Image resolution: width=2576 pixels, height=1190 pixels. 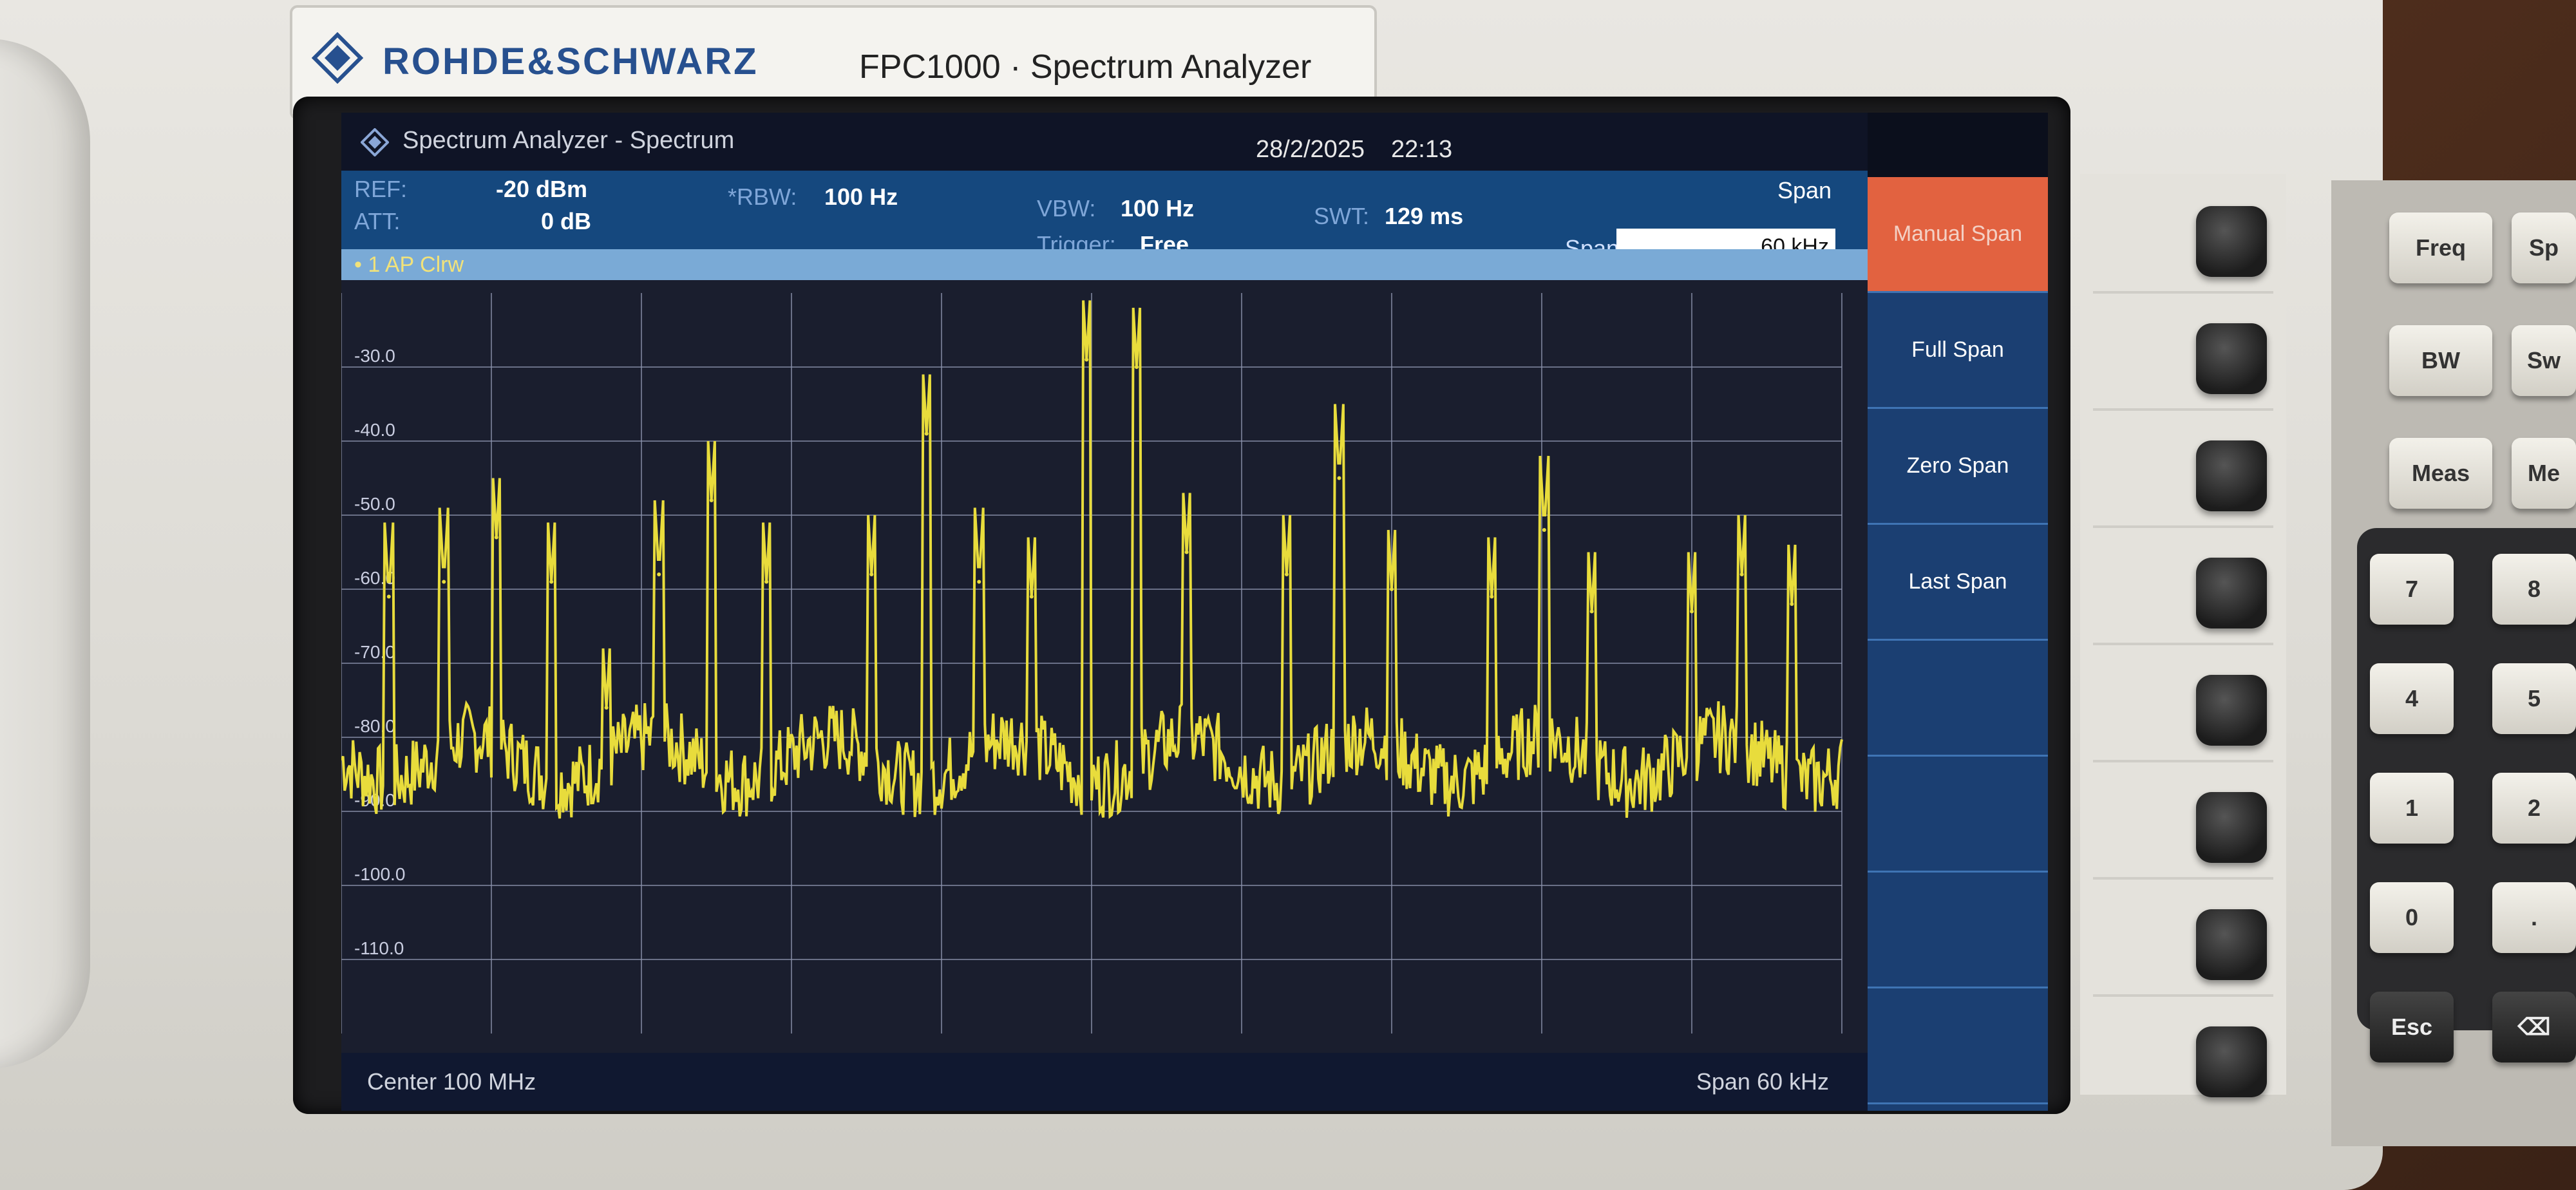 What do you see at coordinates (2544, 473) in the screenshot?
I see `partial-key-3: Me` at bounding box center [2544, 473].